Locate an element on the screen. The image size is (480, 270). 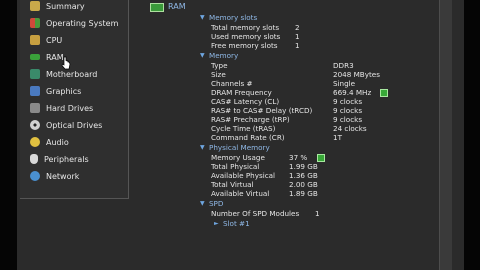
row-label: Channels # is located at coordinates (232, 83).